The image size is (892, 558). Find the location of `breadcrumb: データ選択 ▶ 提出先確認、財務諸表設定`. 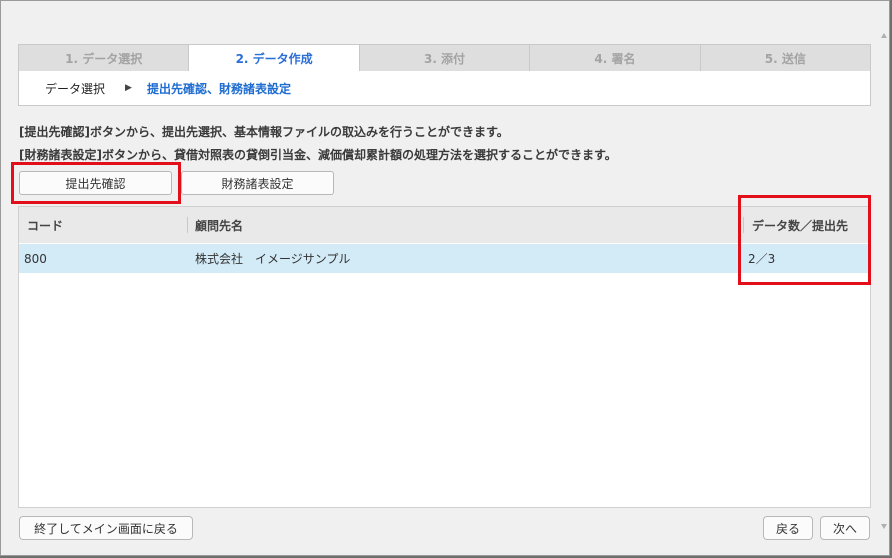

breadcrumb: データ選択 ▶ 提出先確認、財務諸表設定 is located at coordinates (444, 88).